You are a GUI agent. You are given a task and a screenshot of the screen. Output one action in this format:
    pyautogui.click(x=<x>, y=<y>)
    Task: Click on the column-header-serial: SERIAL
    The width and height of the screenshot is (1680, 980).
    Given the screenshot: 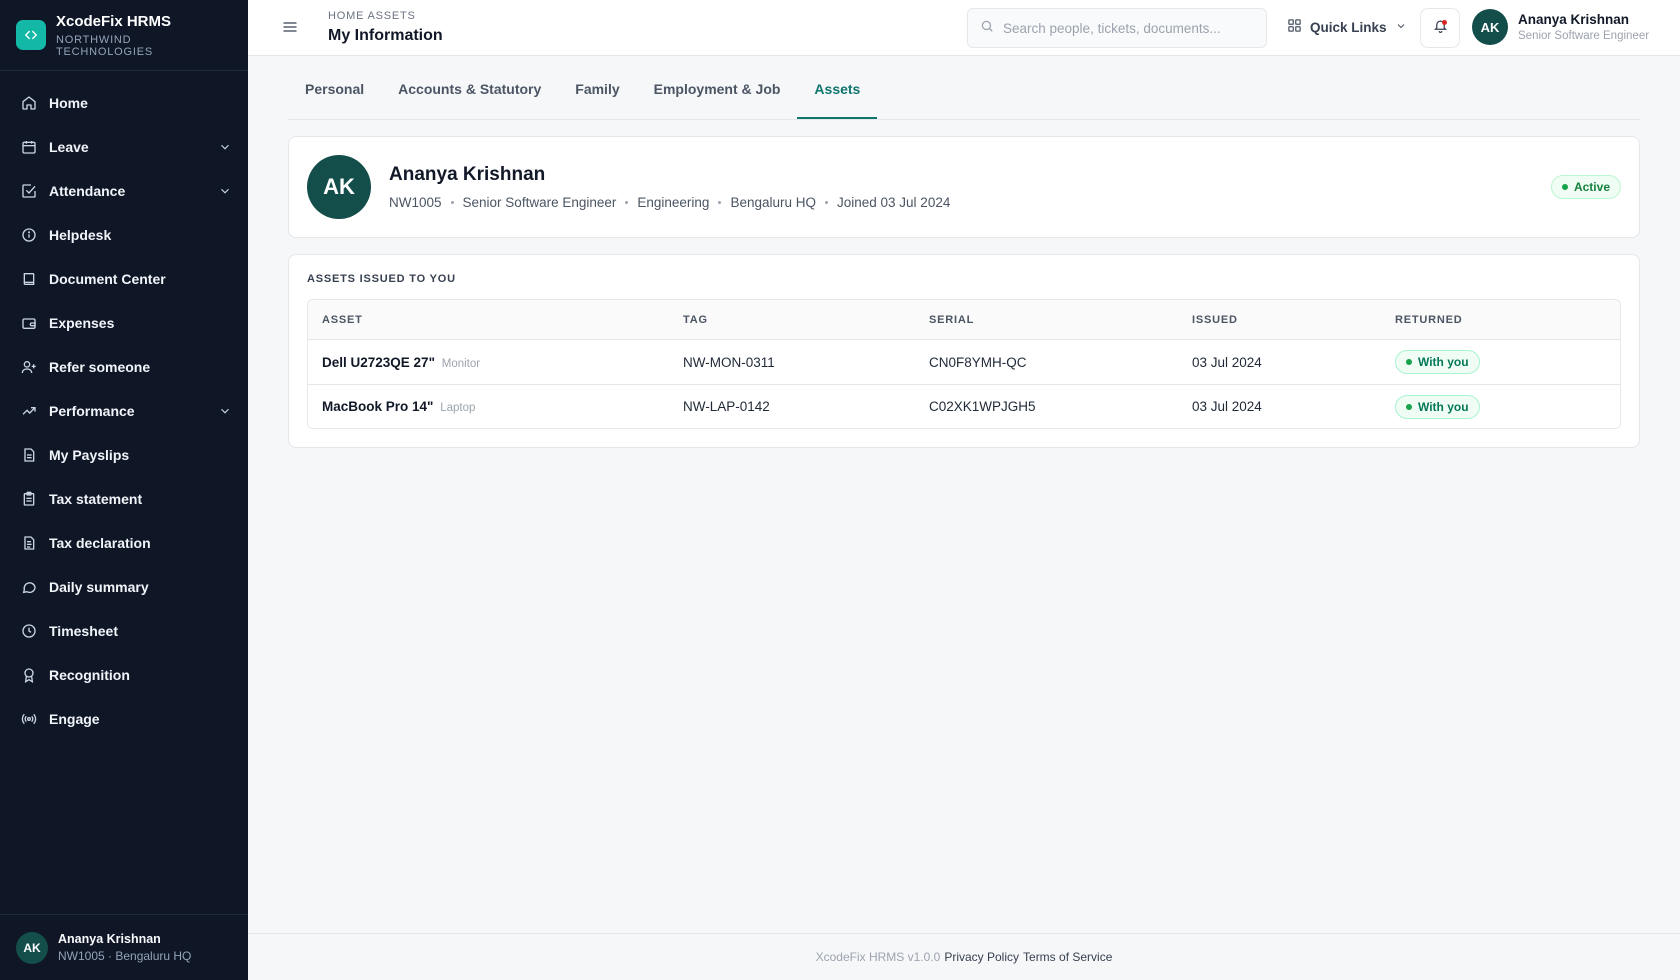 What is the action you would take?
    pyautogui.click(x=952, y=319)
    